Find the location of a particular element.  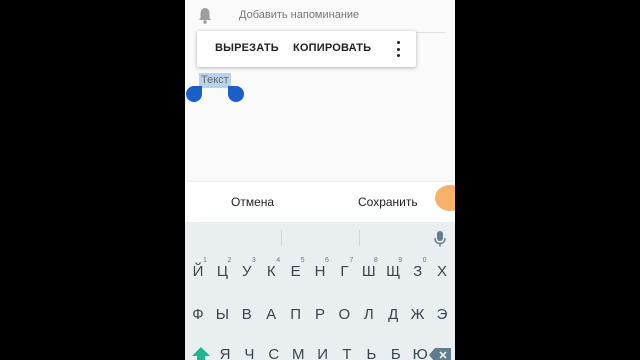

key-hint-8: 9 is located at coordinates (400, 260).